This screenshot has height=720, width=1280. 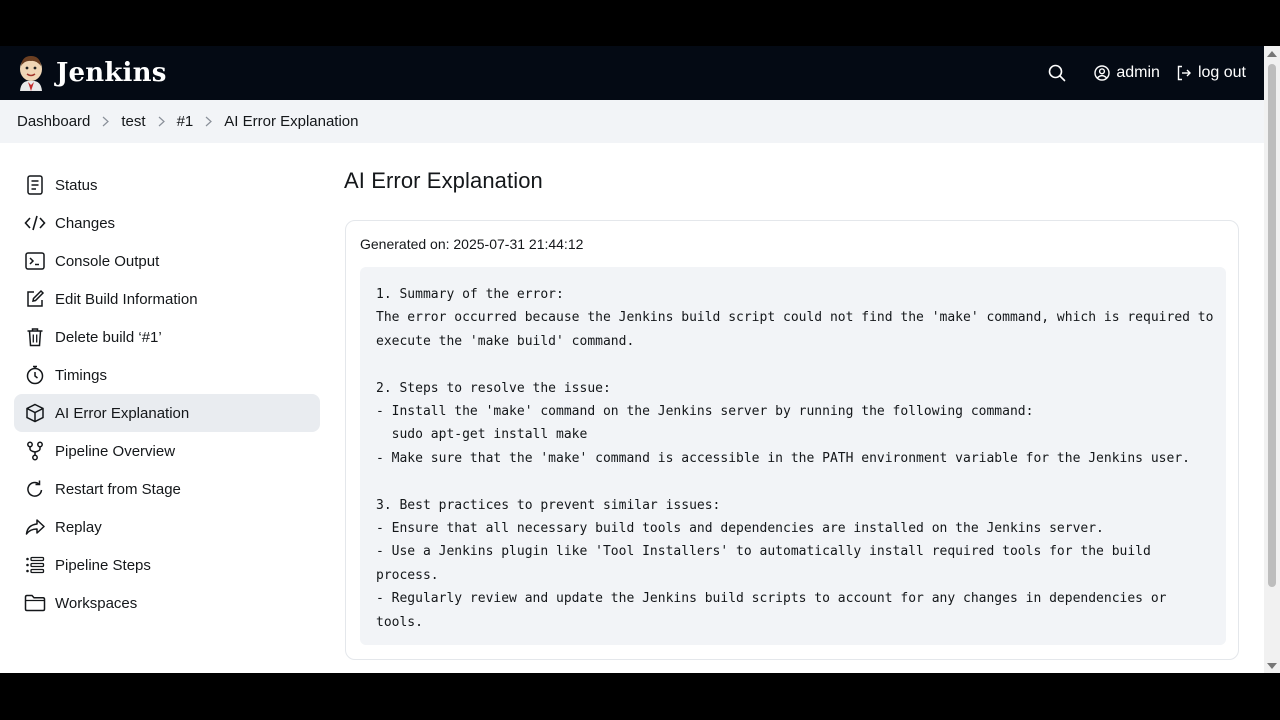 What do you see at coordinates (505, 341) in the screenshot?
I see `explanation-line: execute the 'make build' command.` at bounding box center [505, 341].